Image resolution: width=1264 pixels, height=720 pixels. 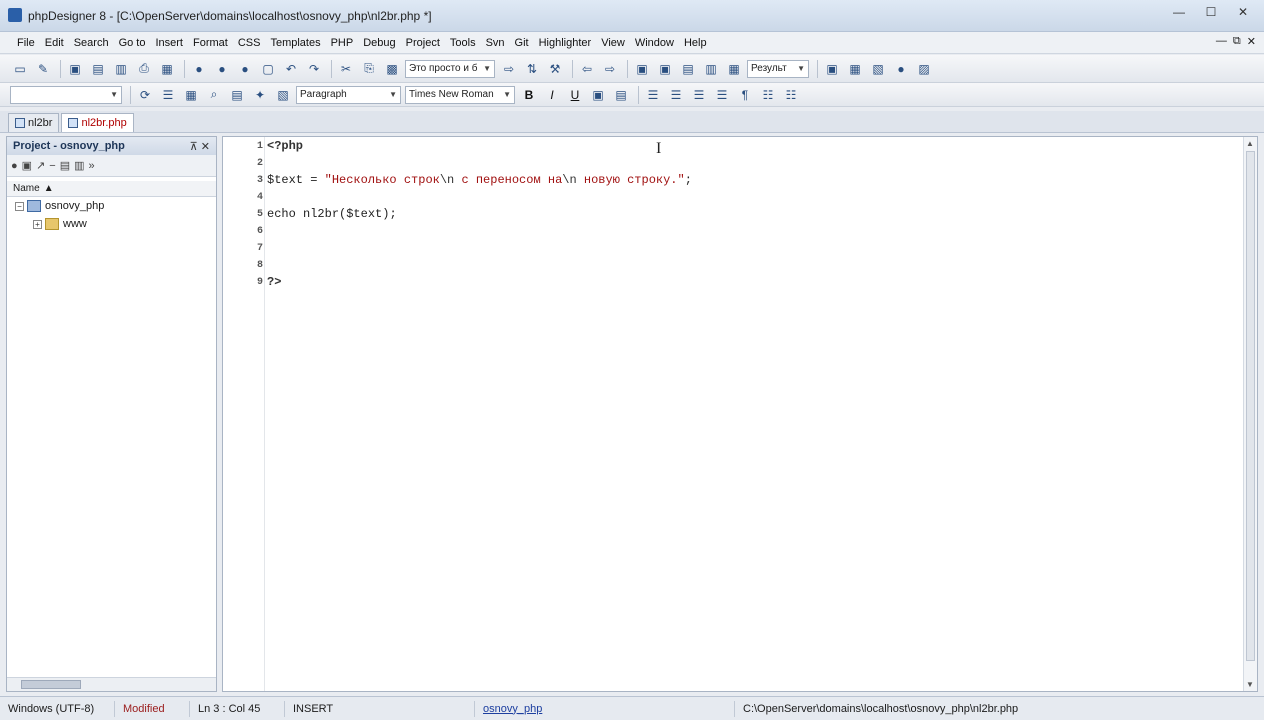 What do you see at coordinates (778, 68) in the screenshot?
I see `style-combo: Результ ▼` at bounding box center [778, 68].